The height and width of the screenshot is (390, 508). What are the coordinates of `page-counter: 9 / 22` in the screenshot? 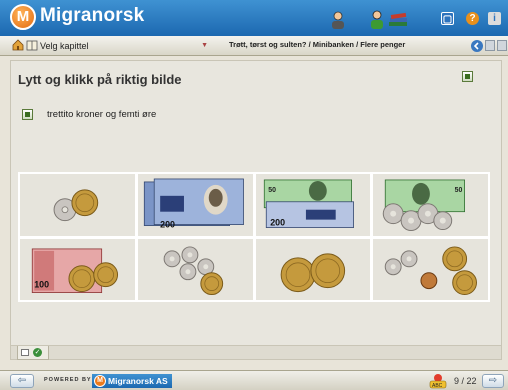 It's located at (465, 381).